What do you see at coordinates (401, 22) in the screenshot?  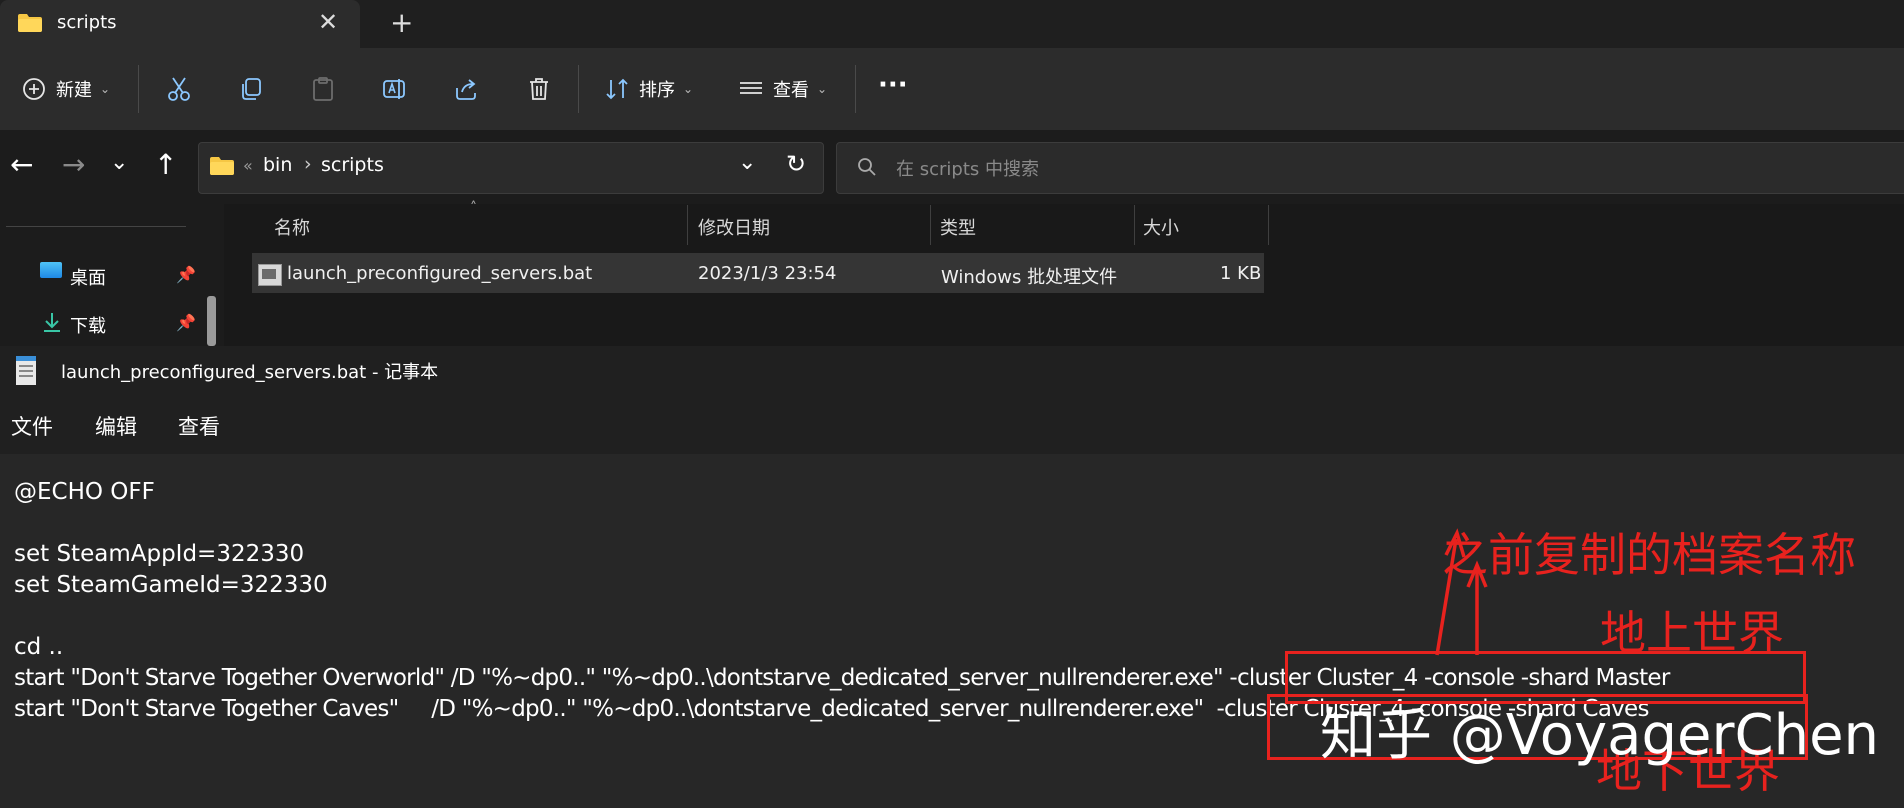 I see `new-tab-icon: +` at bounding box center [401, 22].